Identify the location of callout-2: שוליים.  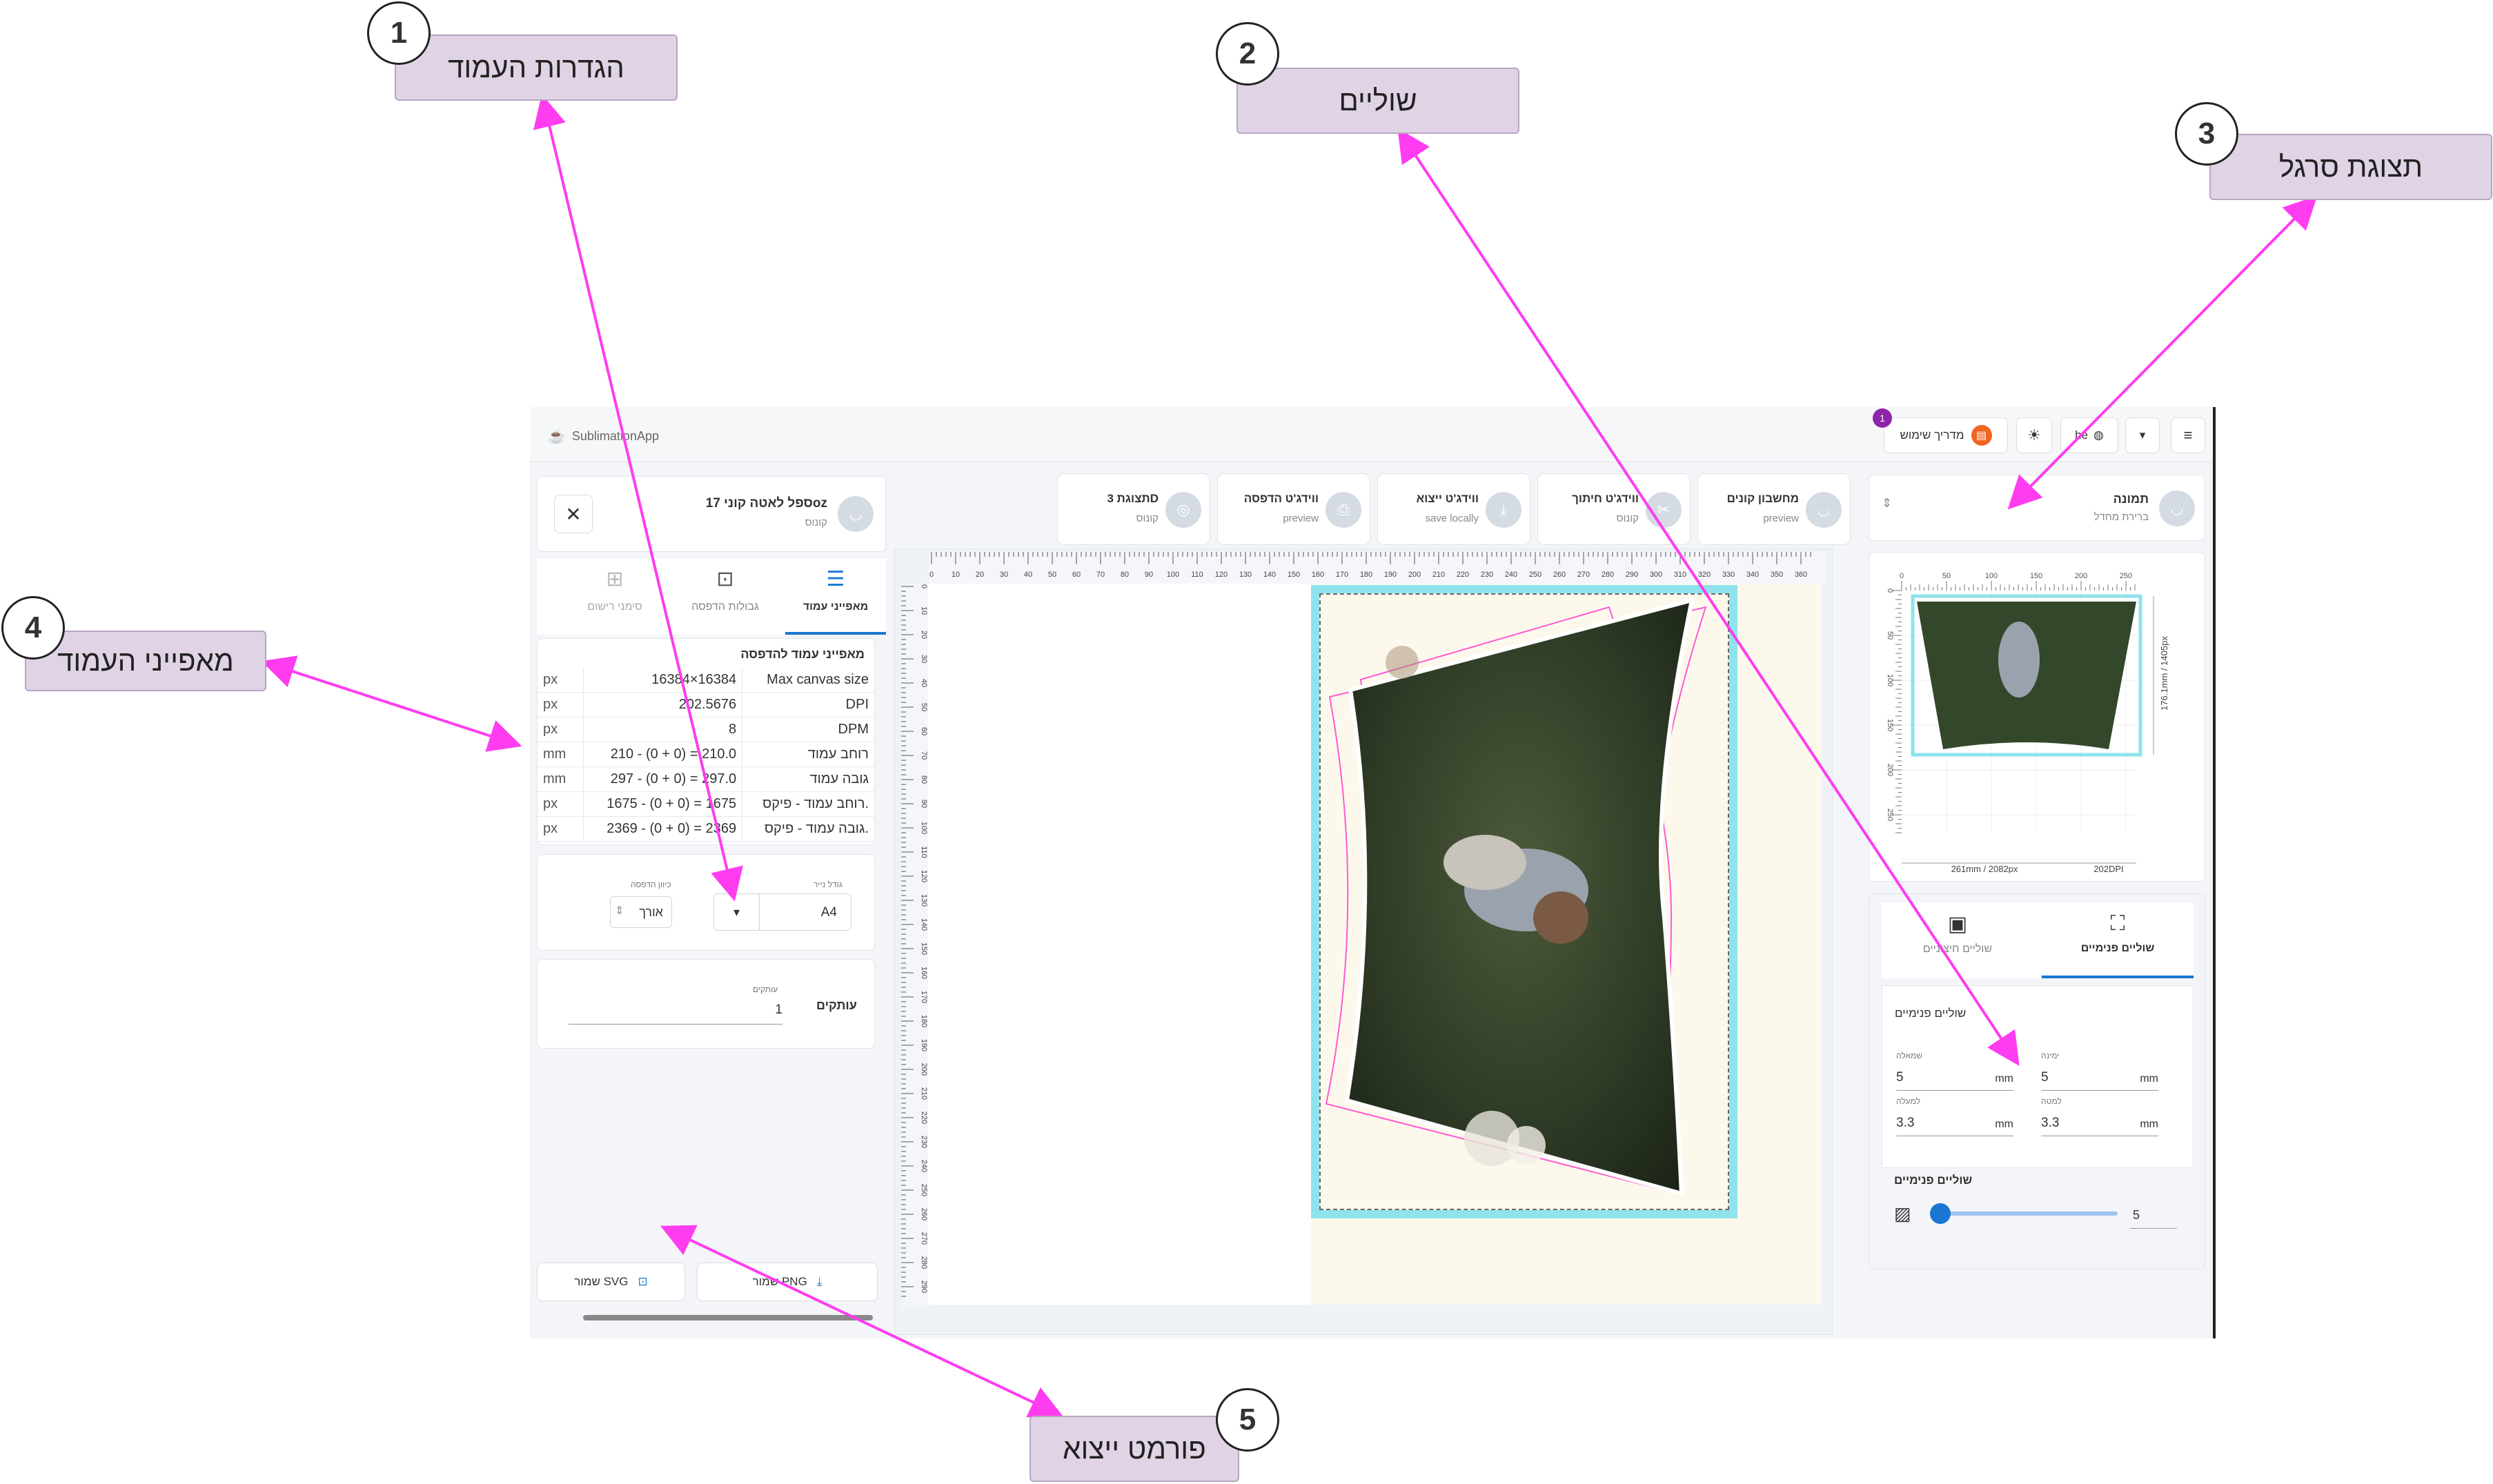
(1377, 101).